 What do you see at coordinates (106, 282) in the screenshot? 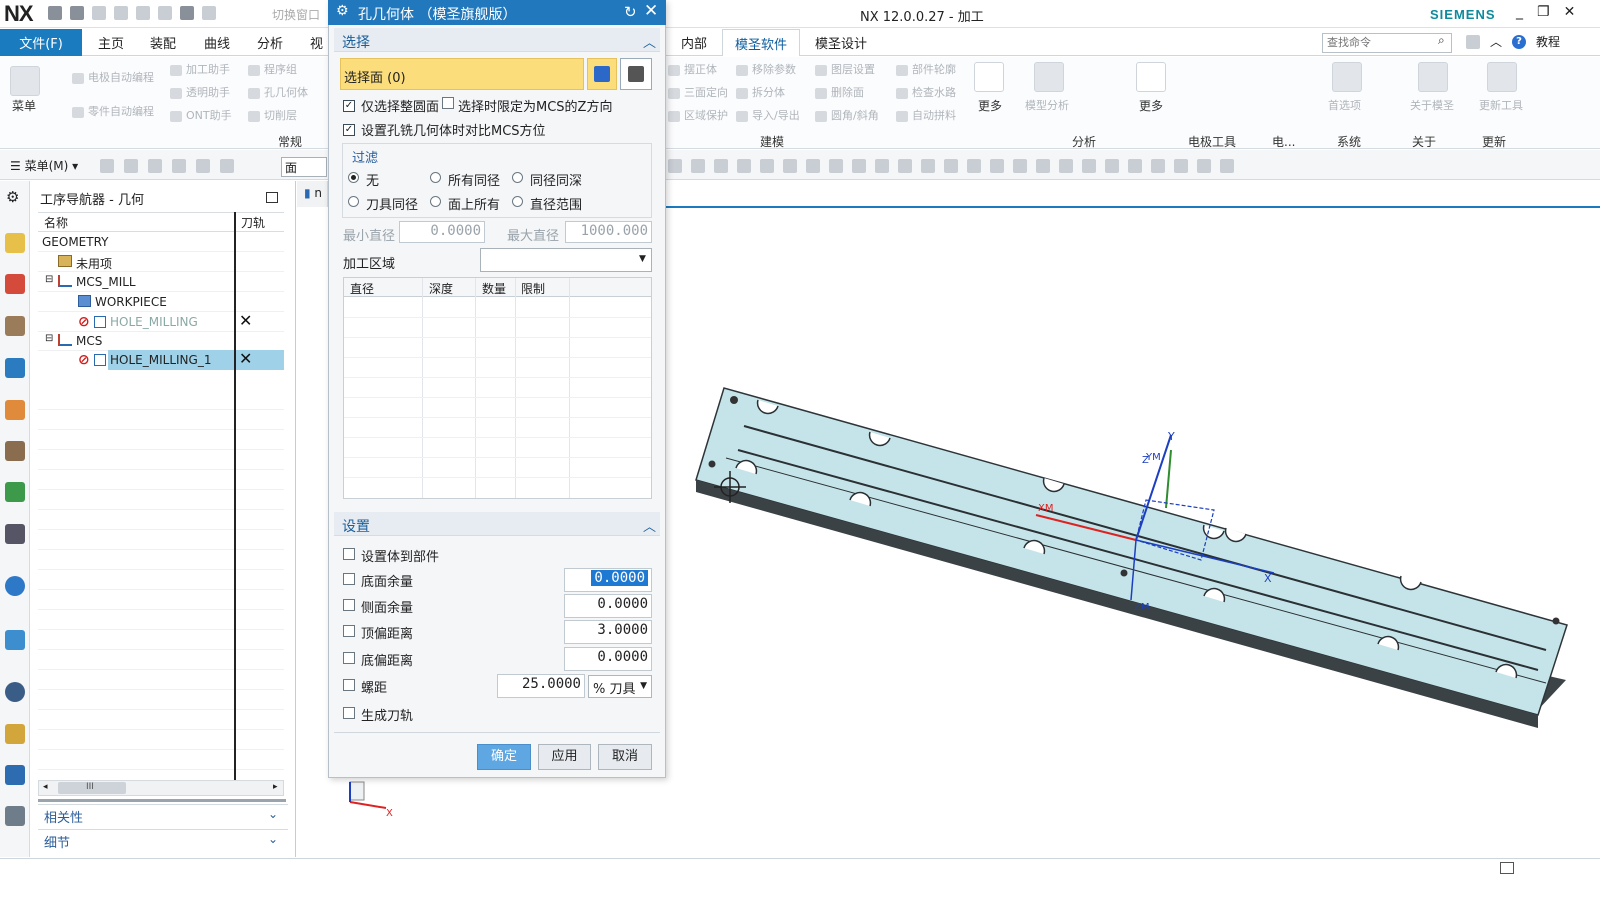
I see `tree-item-mcs-mill: MCS_MILL` at bounding box center [106, 282].